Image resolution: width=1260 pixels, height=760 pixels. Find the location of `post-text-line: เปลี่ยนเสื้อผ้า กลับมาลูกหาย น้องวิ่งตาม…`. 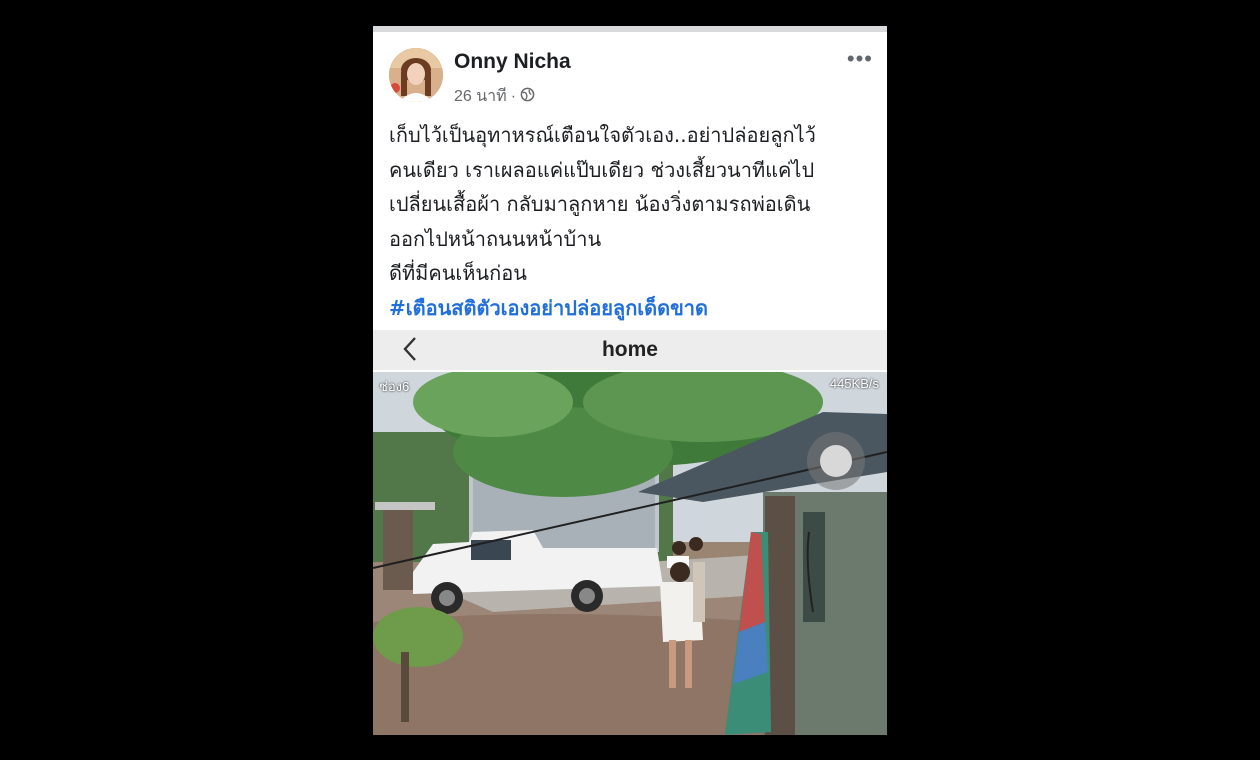

post-text-line: เปลี่ยนเสื้อผ้า กลับมาลูกหาย น้องวิ่งตาม… is located at coordinates (600, 204).